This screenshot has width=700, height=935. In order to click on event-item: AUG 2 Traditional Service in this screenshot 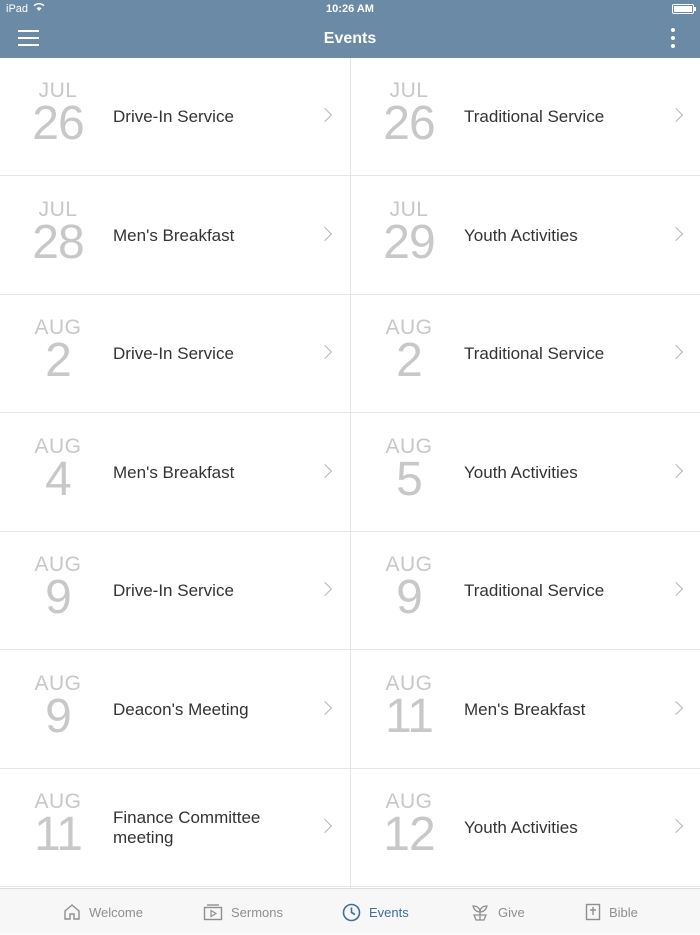, I will do `click(525, 354)`.